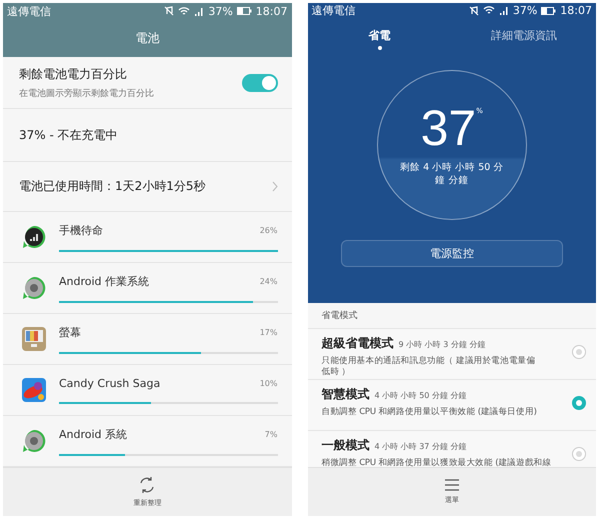  Describe the element at coordinates (93, 434) in the screenshot. I see `app-name: Android 系統` at that location.